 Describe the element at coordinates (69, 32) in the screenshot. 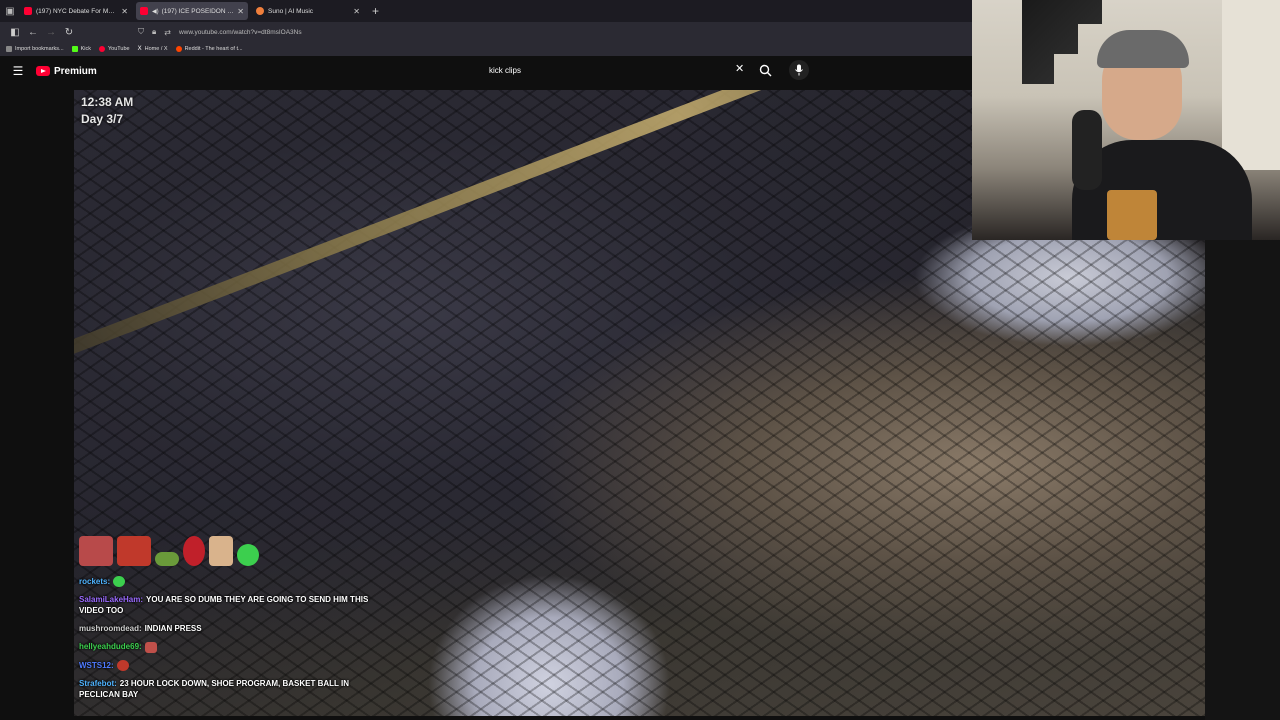

I see `reload-icon: ↻` at that location.